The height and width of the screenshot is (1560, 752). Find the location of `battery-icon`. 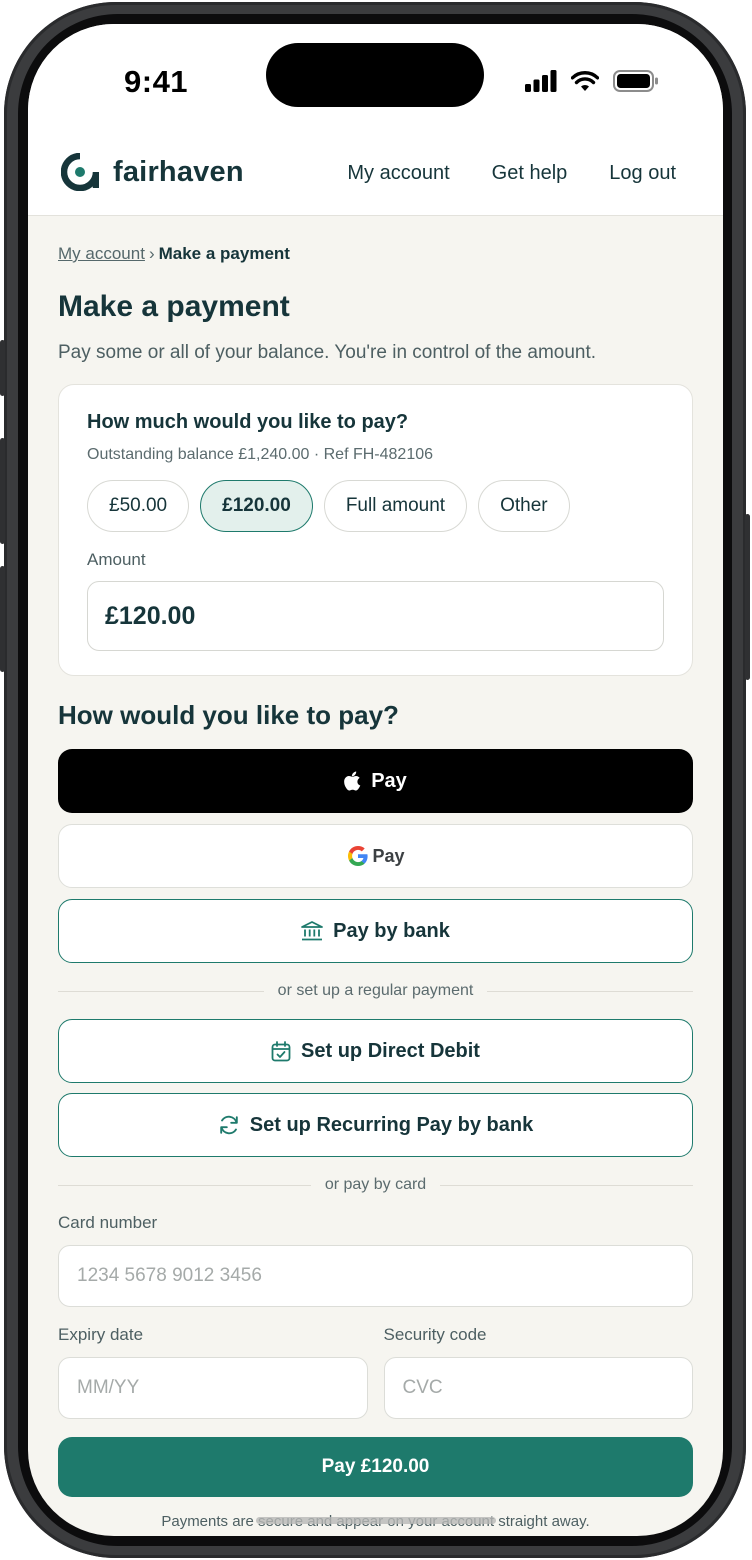

battery-icon is located at coordinates (635, 81).